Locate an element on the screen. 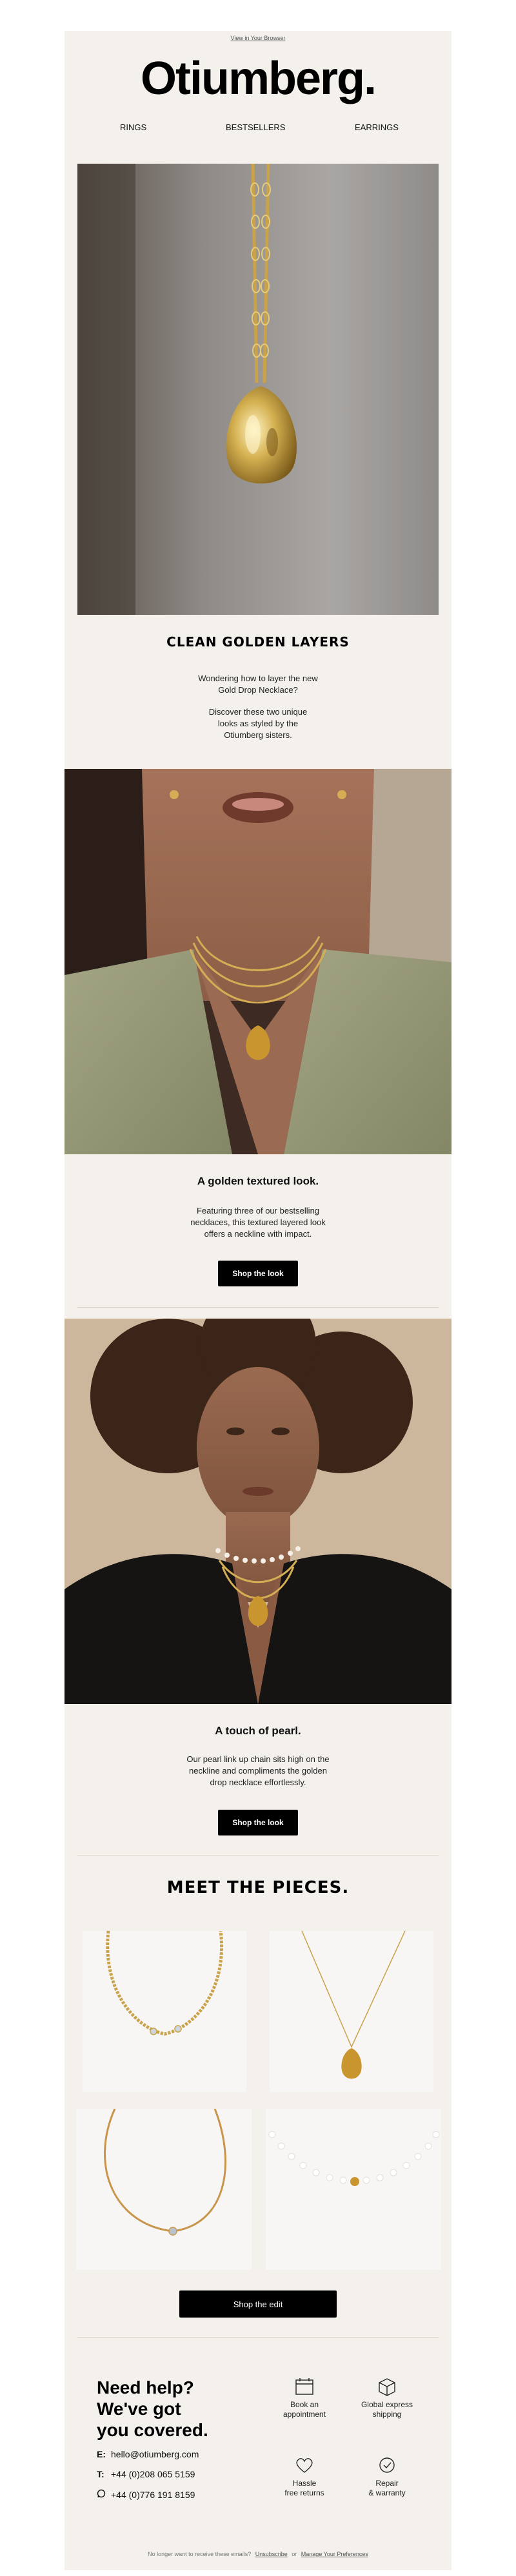  look1-image is located at coordinates (258, 961).